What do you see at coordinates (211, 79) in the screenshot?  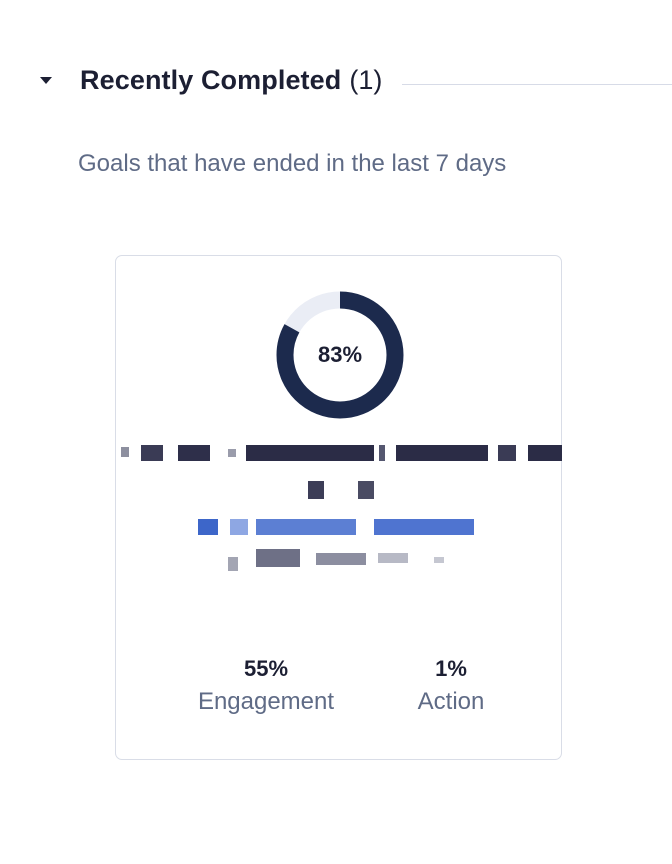 I see `section-title: Recently Completed` at bounding box center [211, 79].